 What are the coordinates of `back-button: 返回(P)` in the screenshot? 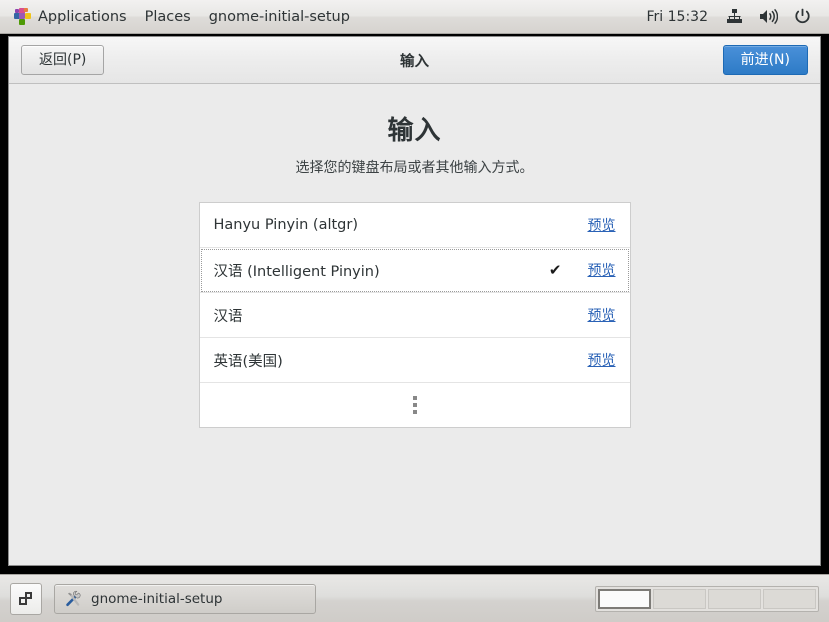 It's located at (63, 60).